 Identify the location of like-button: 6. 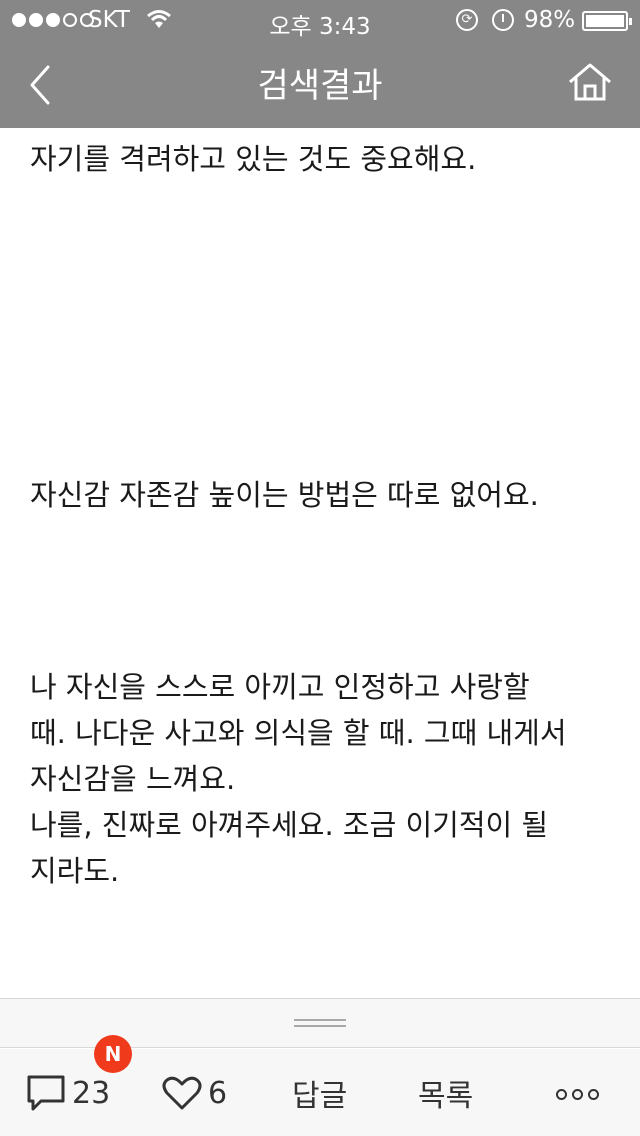
(194, 1093).